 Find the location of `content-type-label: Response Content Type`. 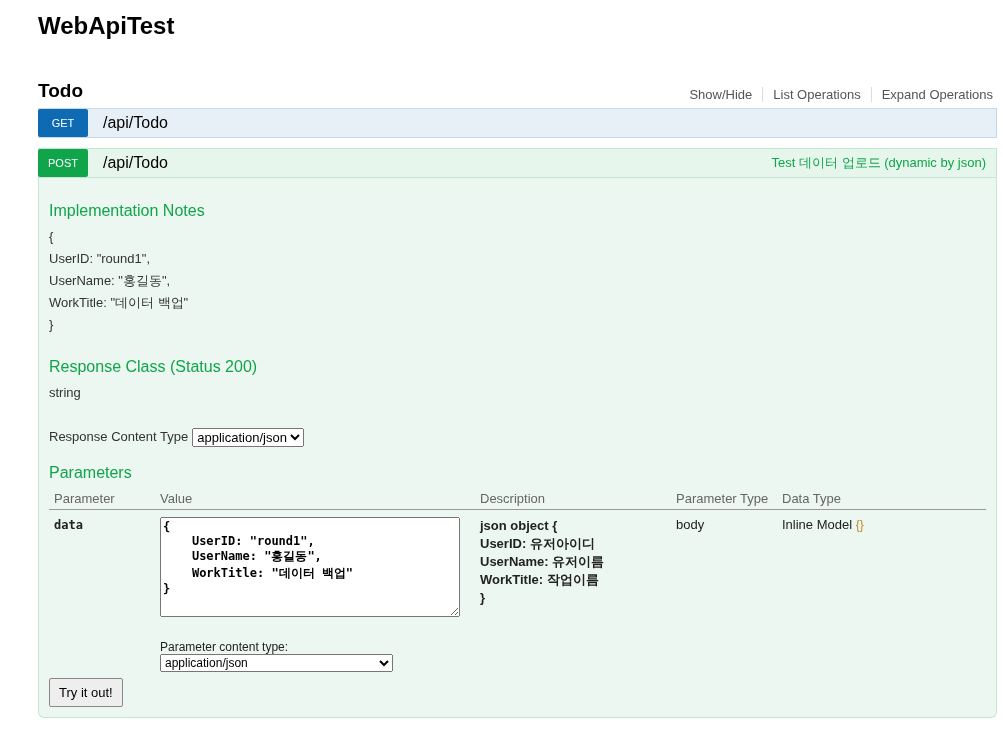

content-type-label: Response Content Type is located at coordinates (119, 437).